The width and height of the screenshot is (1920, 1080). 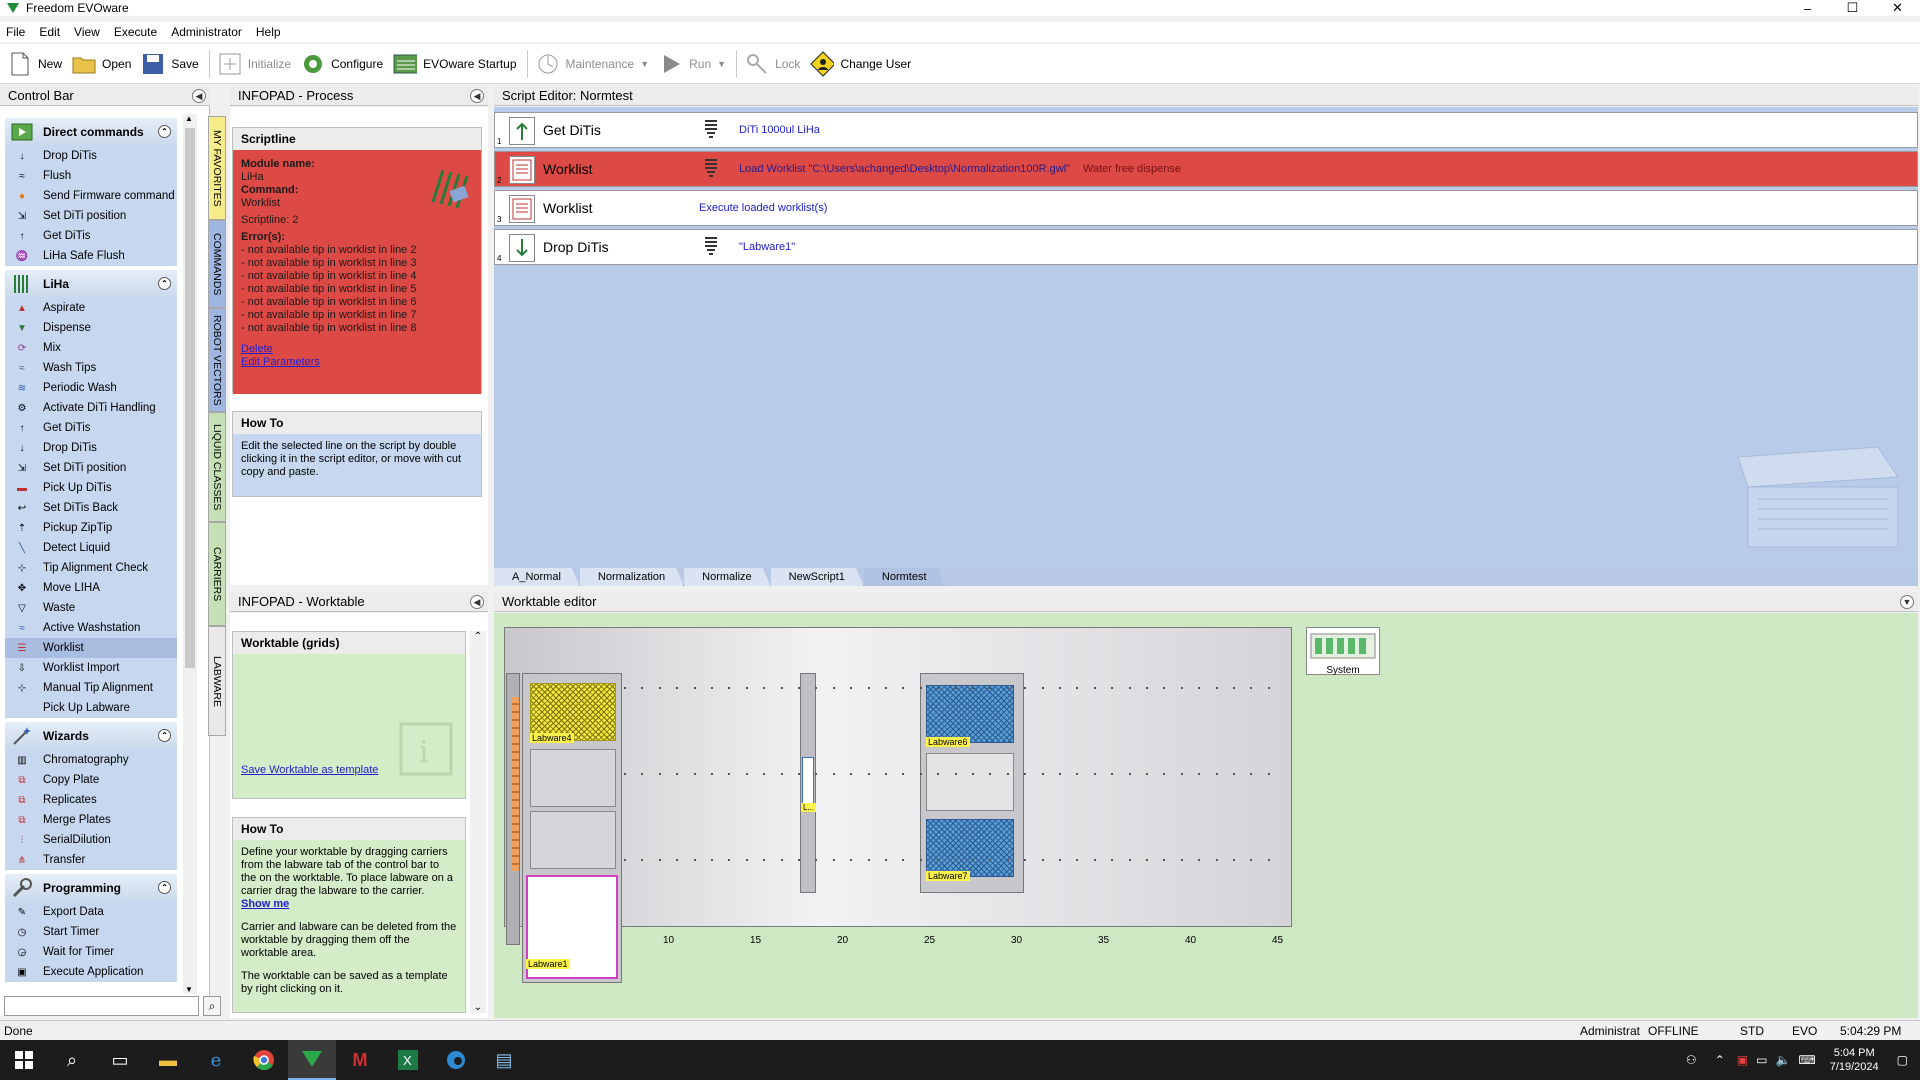 I want to click on prog-start-timer: ◷ Start Timer, so click(x=91, y=932).